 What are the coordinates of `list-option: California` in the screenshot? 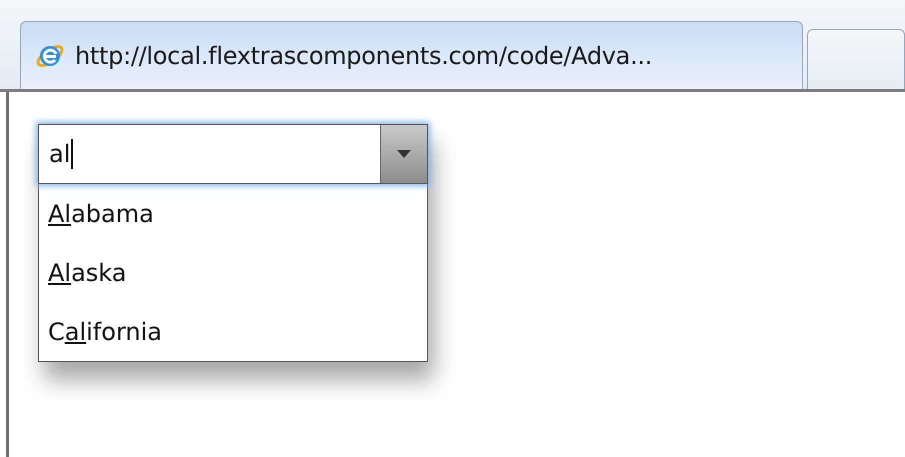 It's located at (233, 331).